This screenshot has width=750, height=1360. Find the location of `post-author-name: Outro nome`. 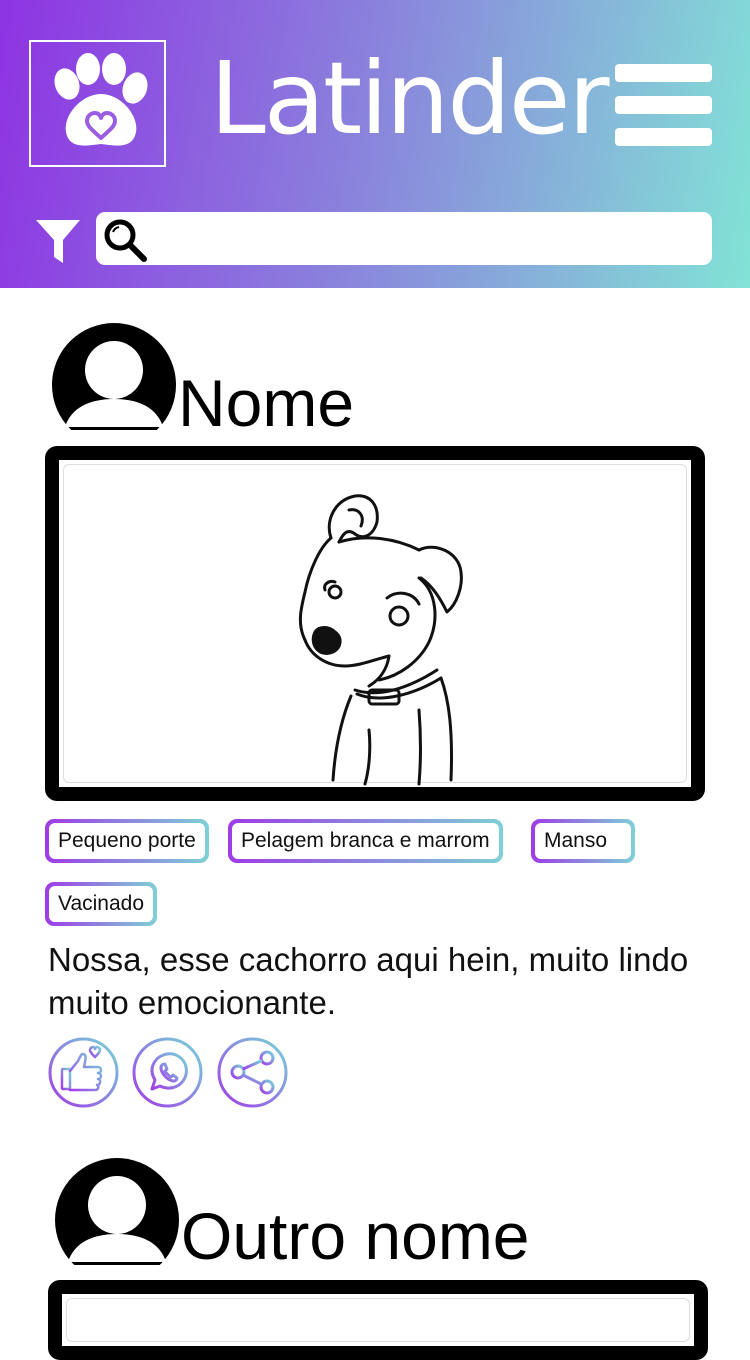

post-author-name: Outro nome is located at coordinates (355, 1236).